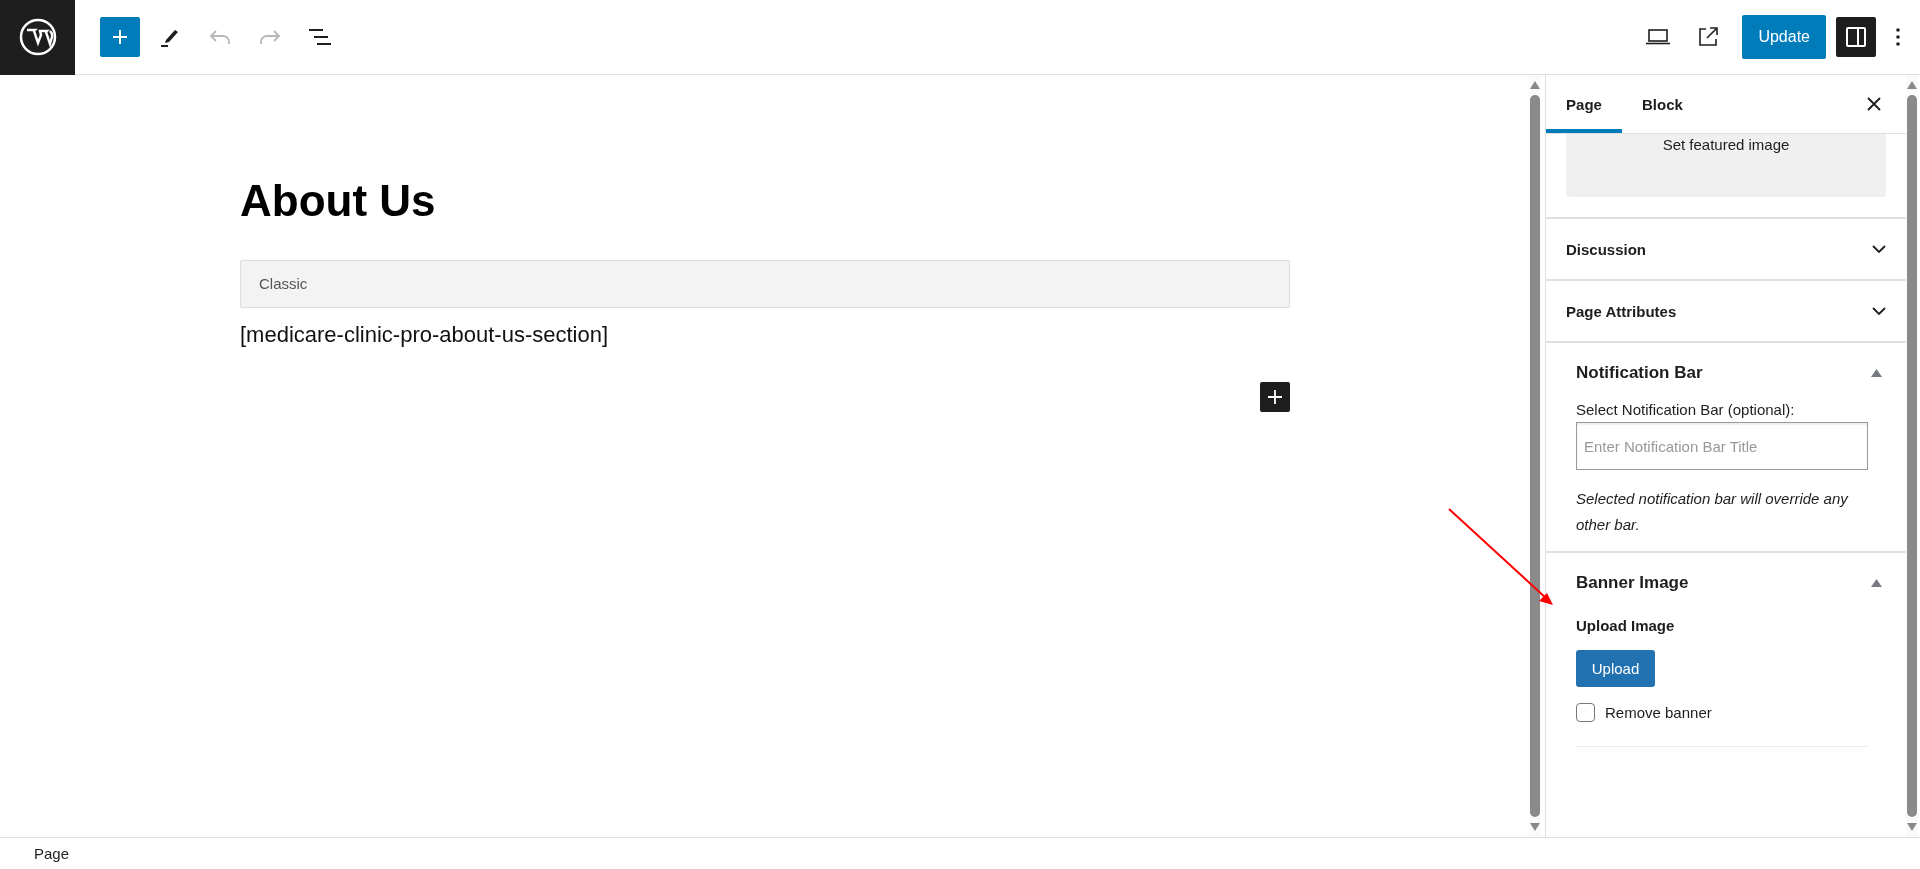 The width and height of the screenshot is (1920, 869). What do you see at coordinates (283, 284) in the screenshot?
I see `block-label: Classic` at bounding box center [283, 284].